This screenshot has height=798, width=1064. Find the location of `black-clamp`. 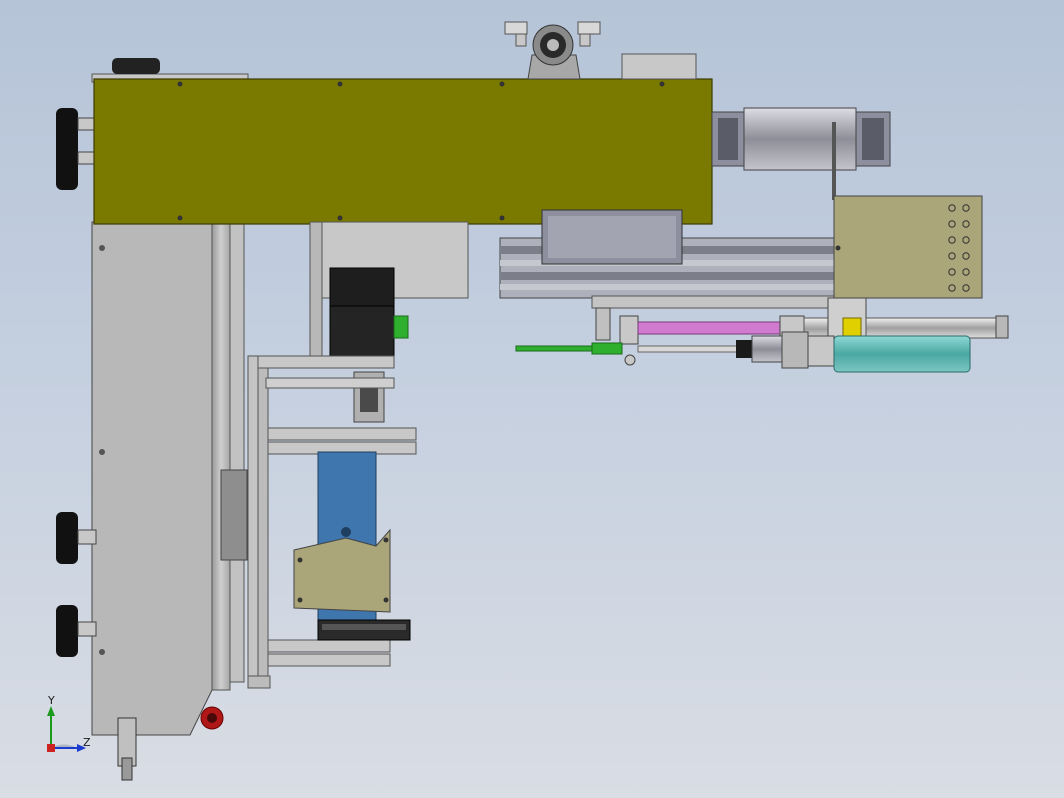

black-clamp is located at coordinates (364, 630).